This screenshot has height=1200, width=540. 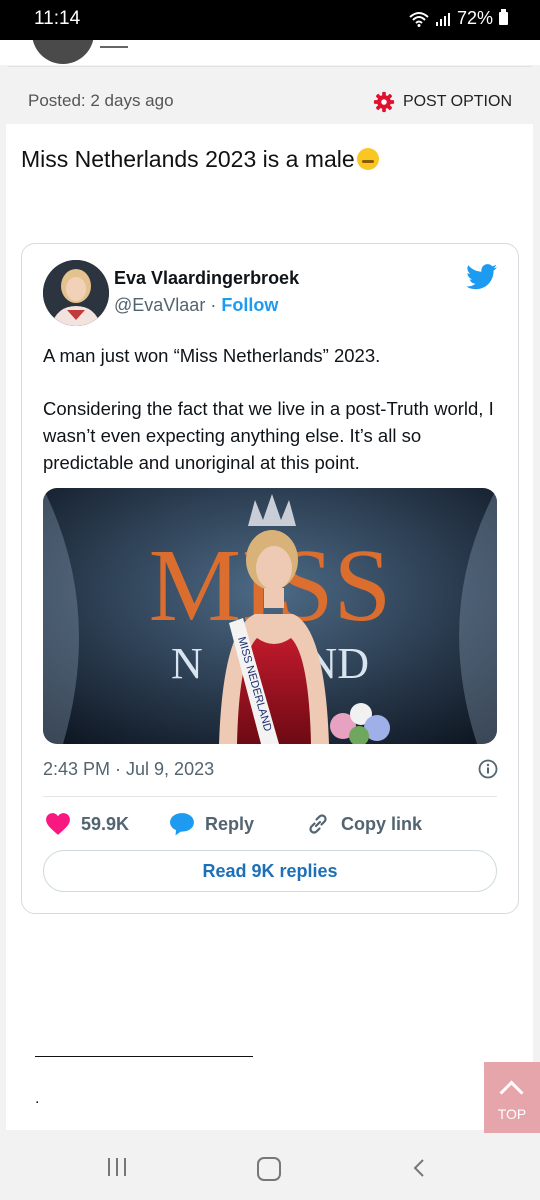 I want to click on speech-bubble-icon, so click(x=182, y=824).